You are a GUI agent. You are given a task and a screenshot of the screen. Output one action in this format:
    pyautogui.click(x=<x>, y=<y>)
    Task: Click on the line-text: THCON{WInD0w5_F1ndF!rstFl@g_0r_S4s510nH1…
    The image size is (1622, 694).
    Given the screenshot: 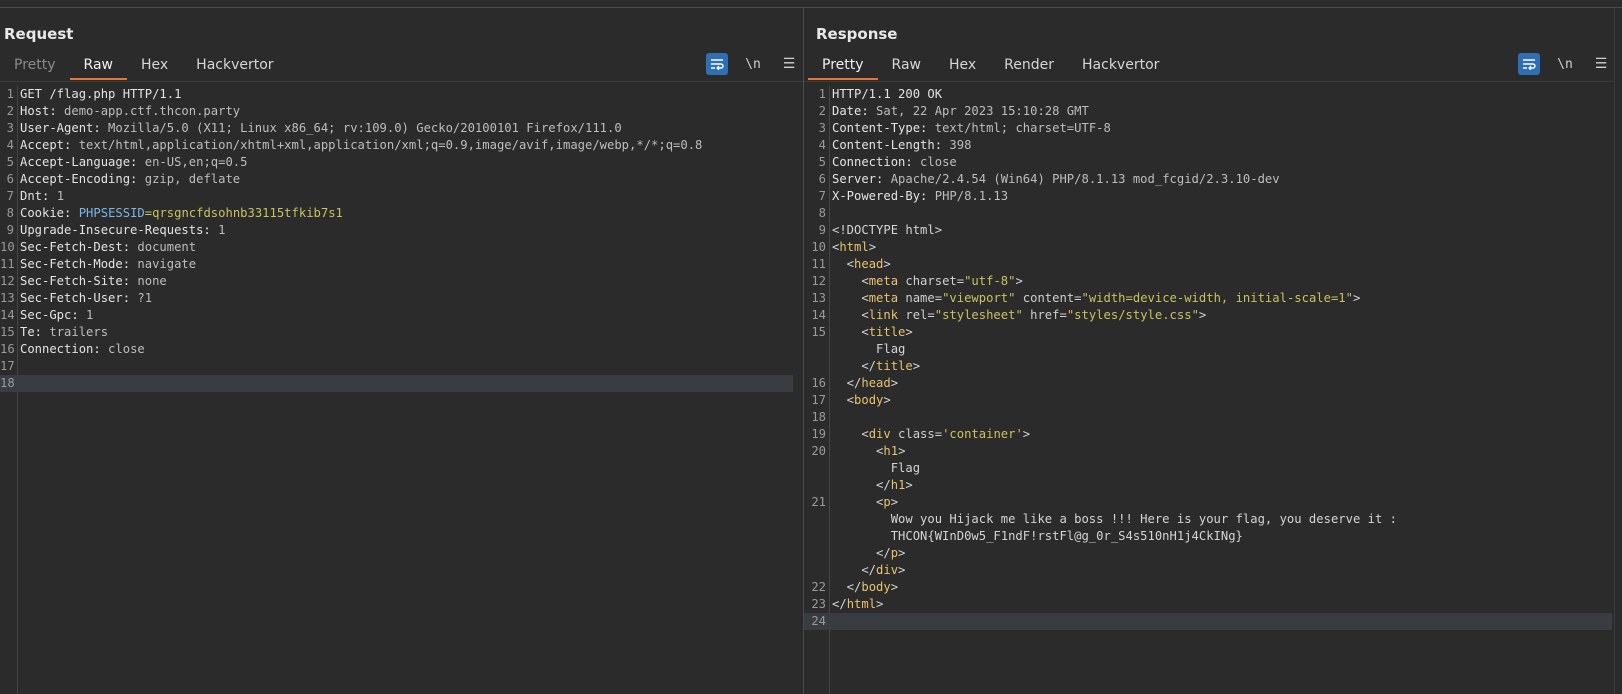 What is the action you would take?
    pyautogui.click(x=1037, y=536)
    